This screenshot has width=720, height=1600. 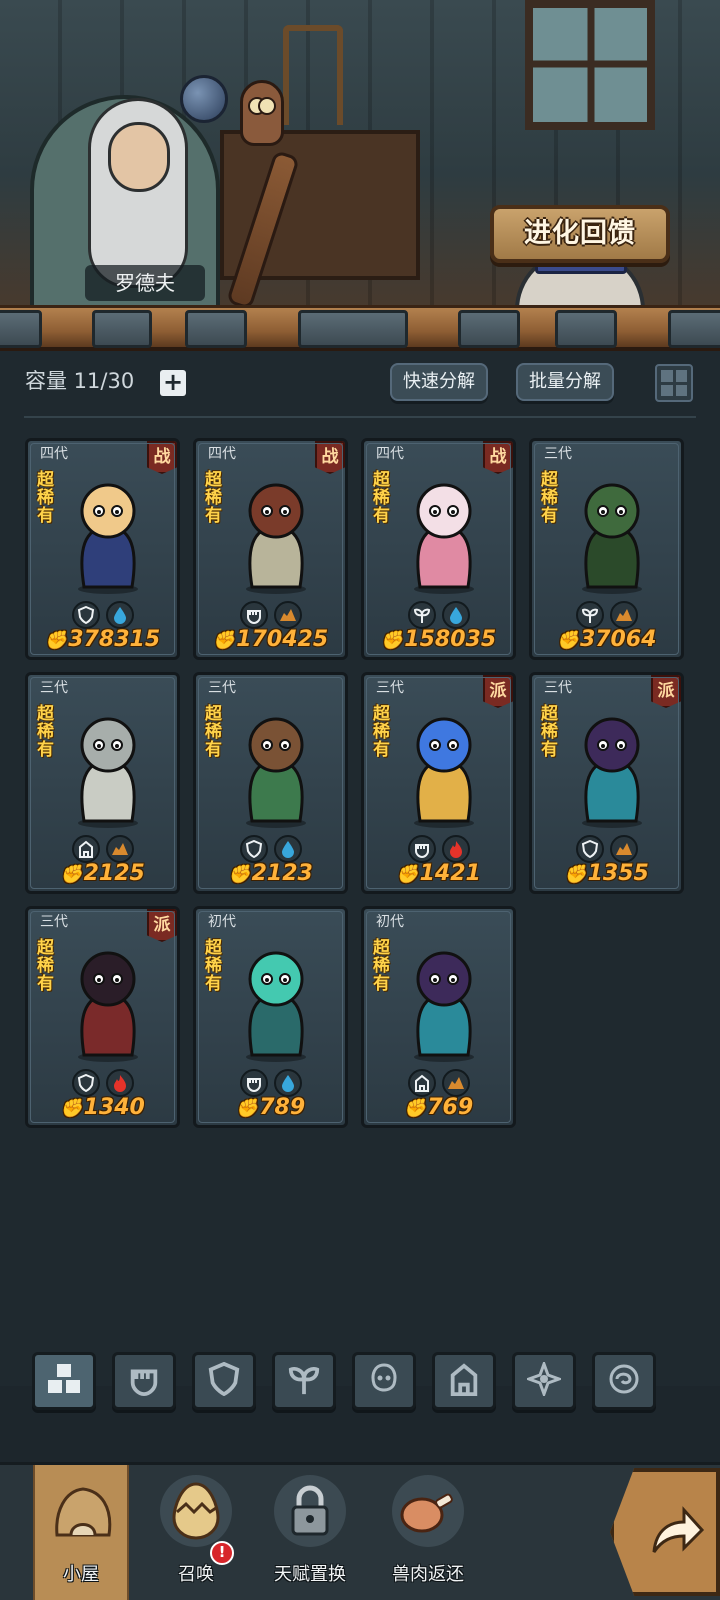 What do you see at coordinates (612, 767) in the screenshot?
I see `dark-witch-portrait` at bounding box center [612, 767].